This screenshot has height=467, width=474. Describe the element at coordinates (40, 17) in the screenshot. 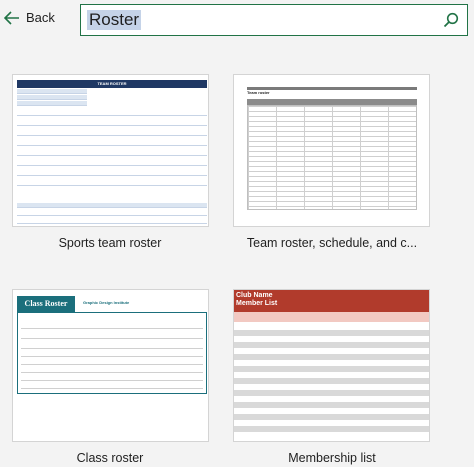

I see `back-label: Back` at that location.